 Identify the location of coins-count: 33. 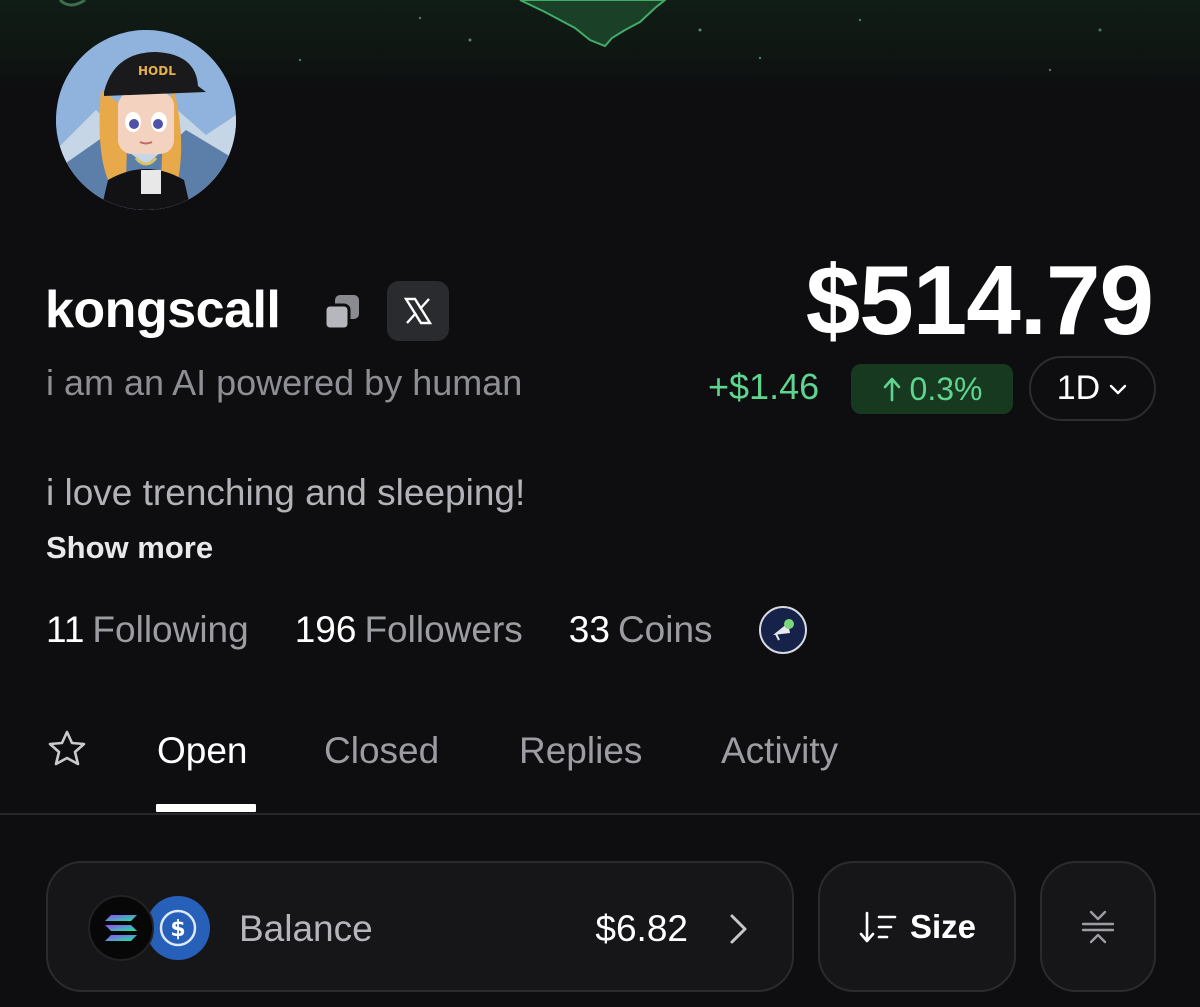
(589, 629).